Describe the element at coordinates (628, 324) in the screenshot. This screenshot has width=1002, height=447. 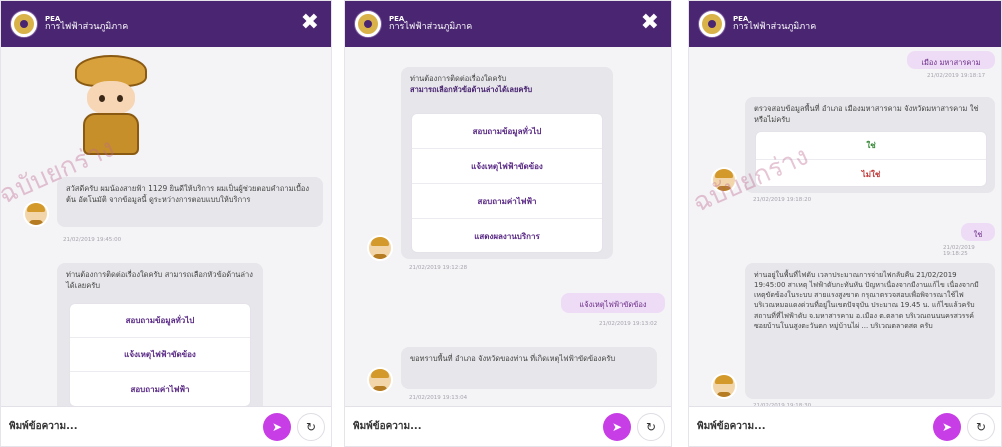
I see `message-timestamp: 21/02/2019 19:13:02` at that location.